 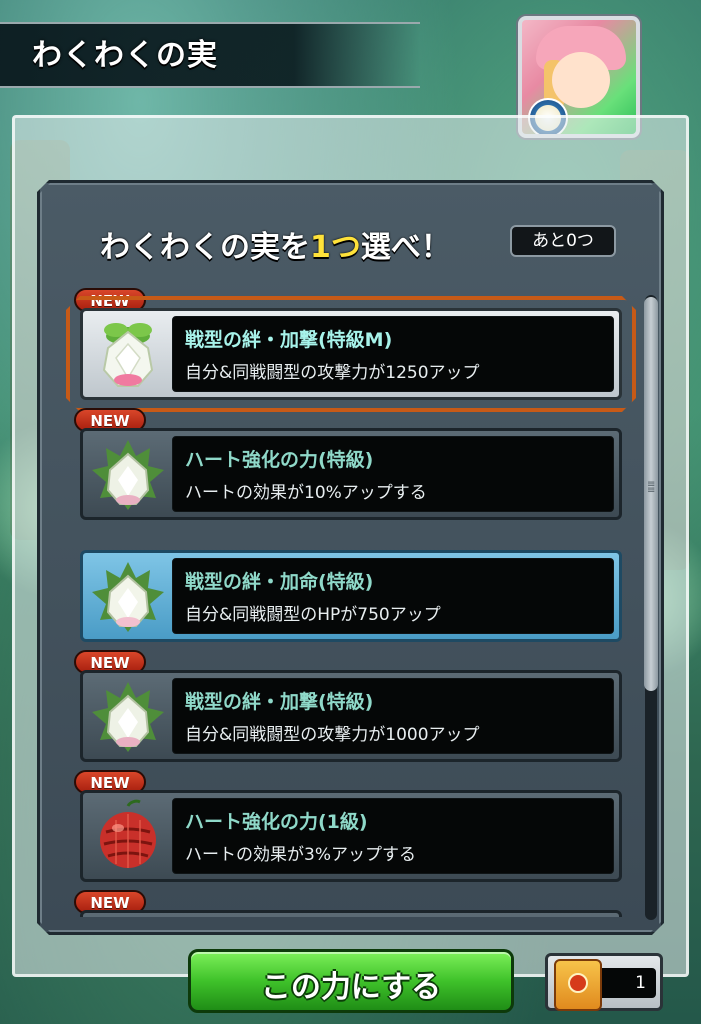 I want to click on fruit-card: ハート強化の力(1級) ハートの効果が3%アップする, so click(x=351, y=836).